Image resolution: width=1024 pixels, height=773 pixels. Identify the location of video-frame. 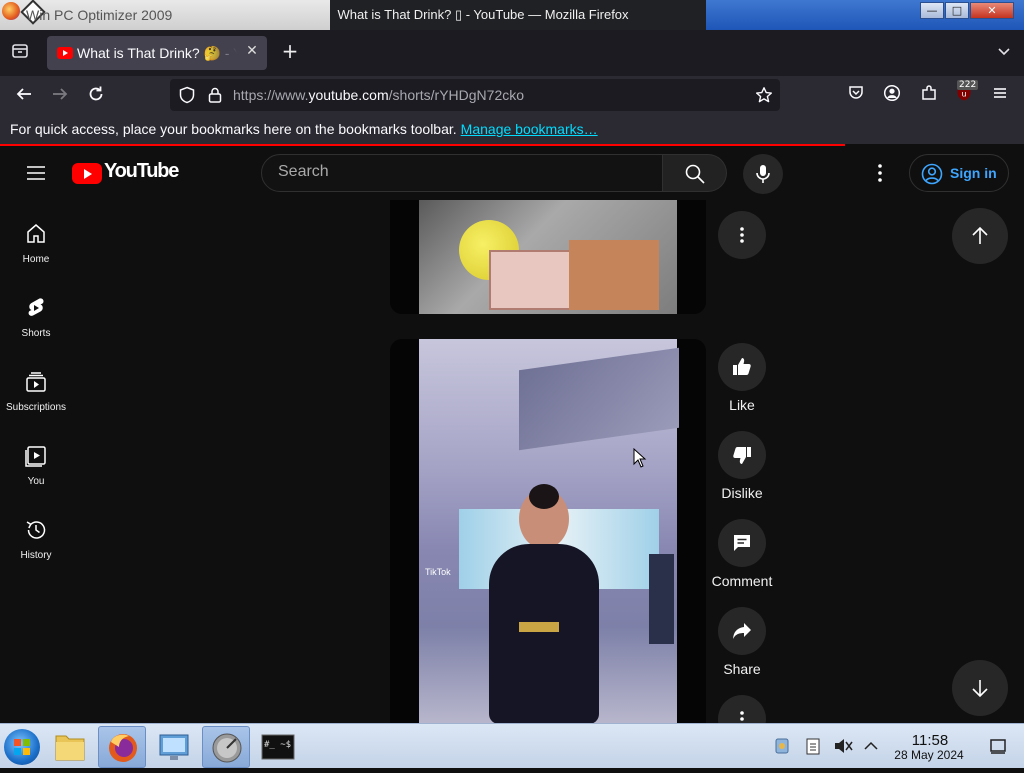
(548, 257).